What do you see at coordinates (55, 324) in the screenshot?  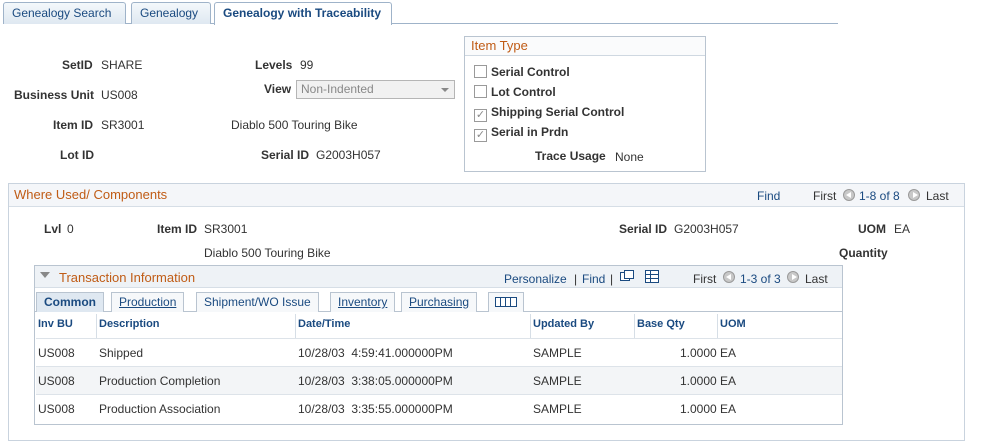 I see `column-header-inv-bu: Inv BU` at bounding box center [55, 324].